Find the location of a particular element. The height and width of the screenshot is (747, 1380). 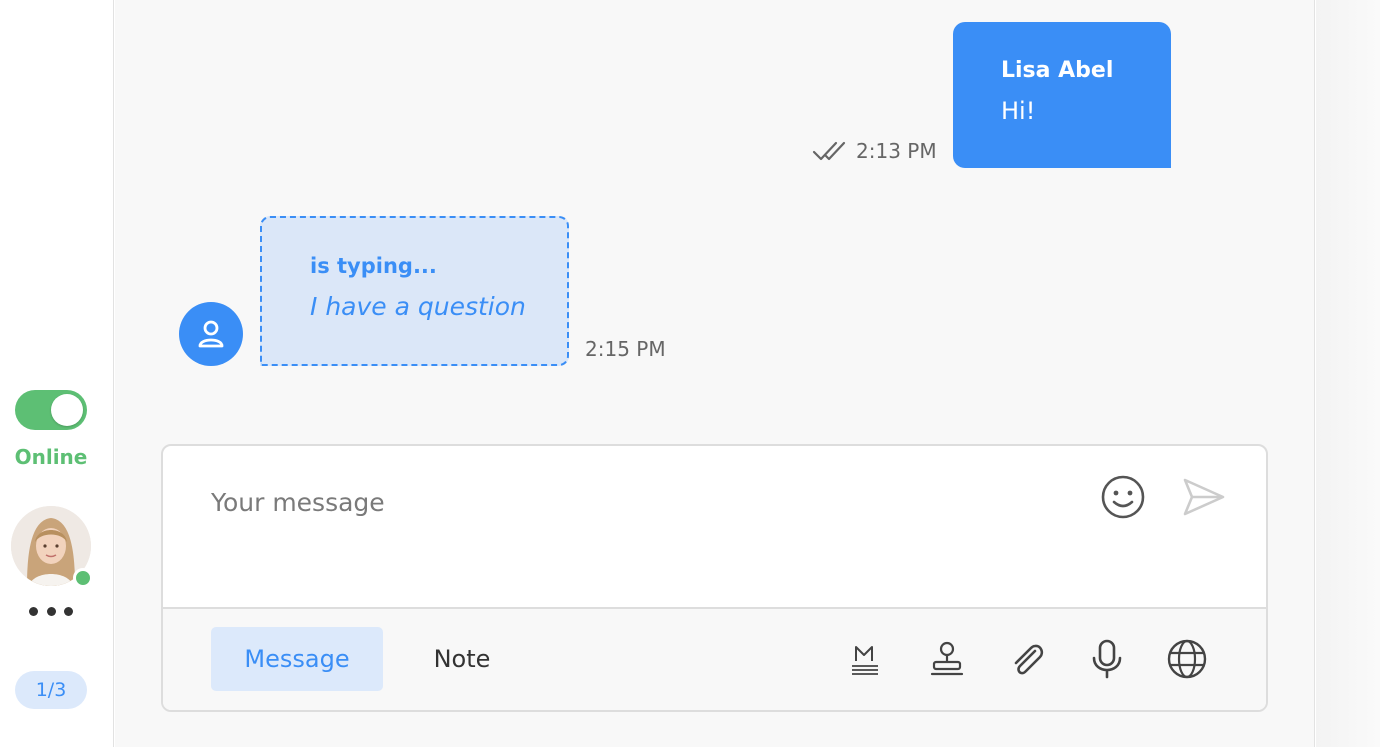

smiley-icon is located at coordinates (1123, 497).